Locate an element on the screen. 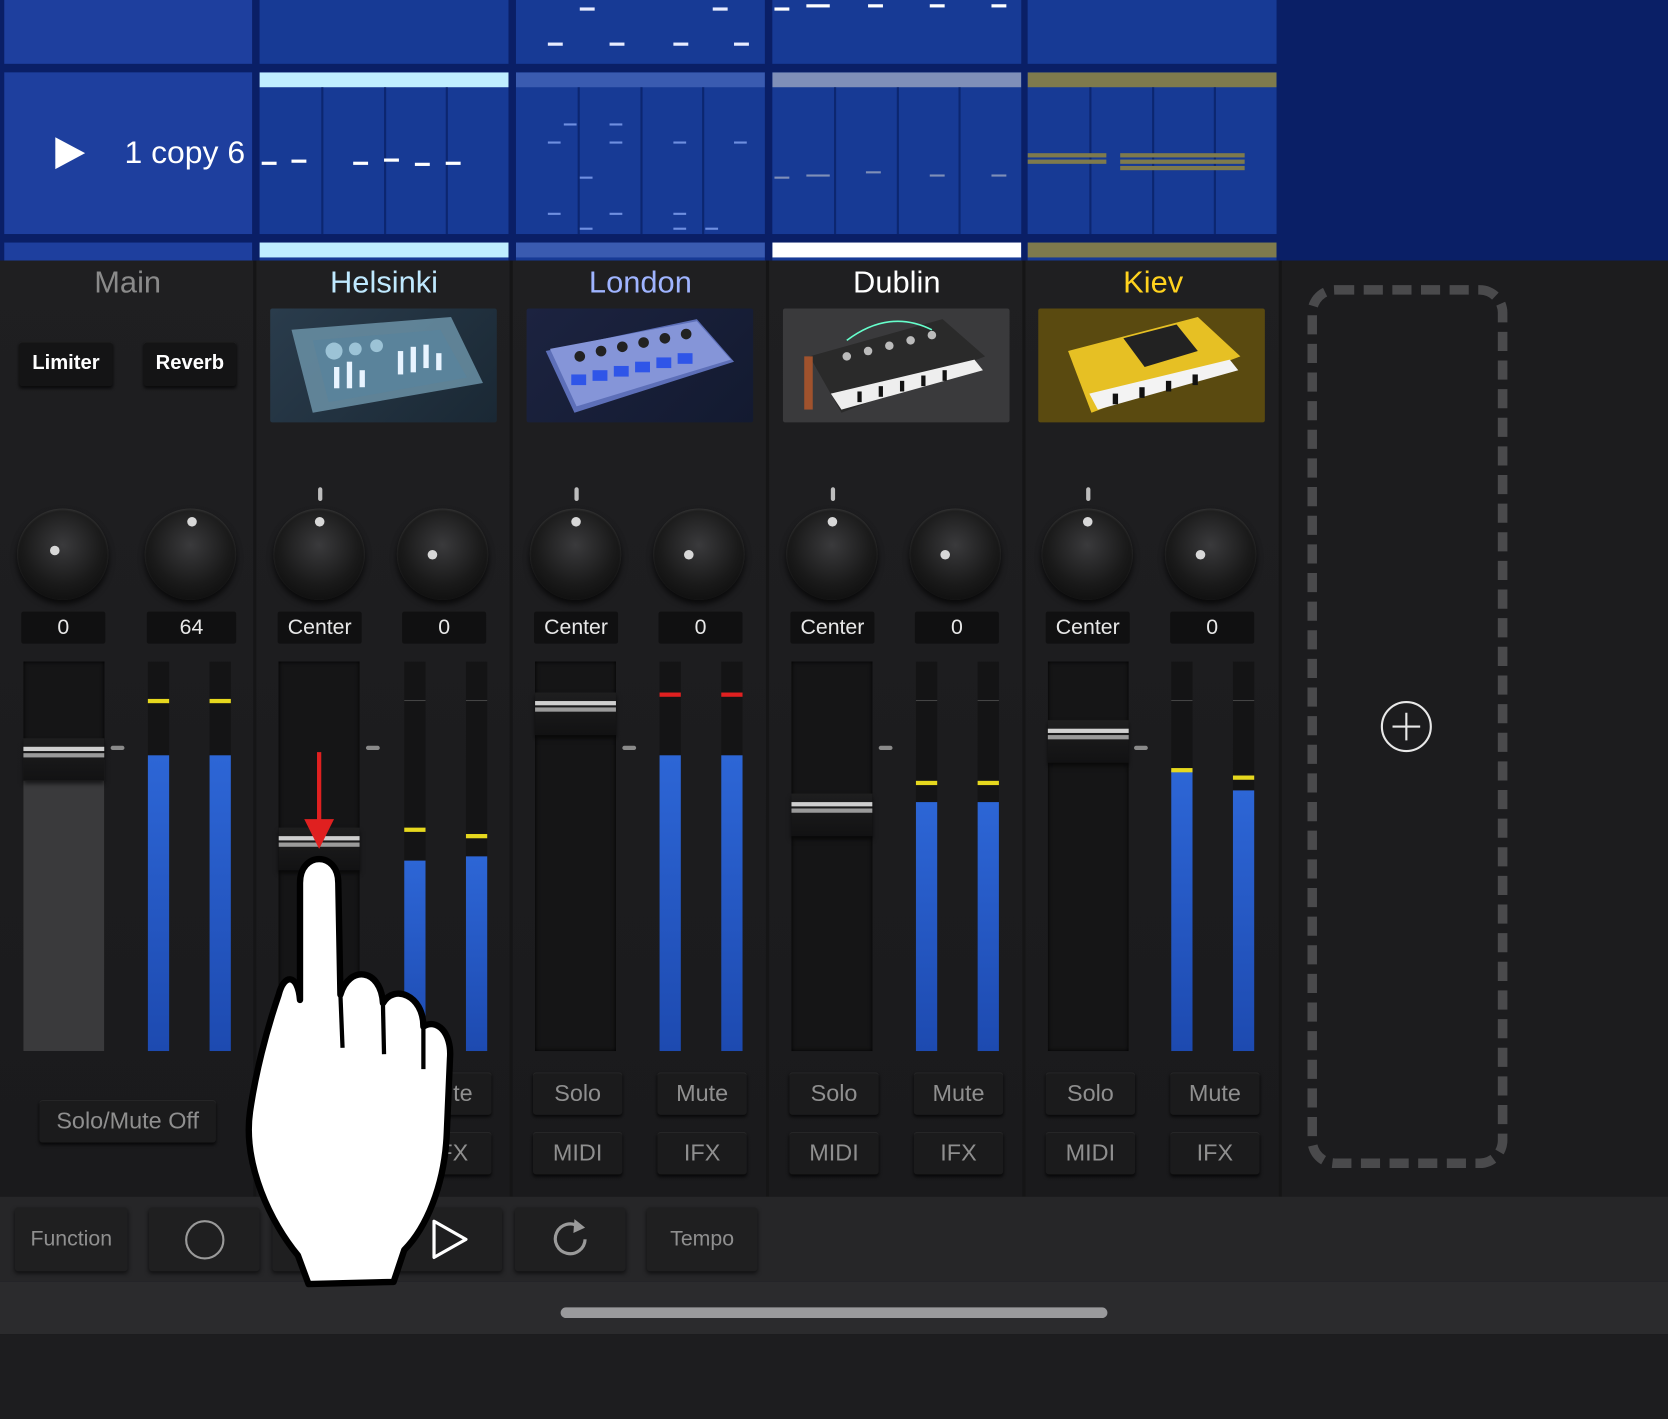 Image resolution: width=1668 pixels, height=1419 pixels. kiev-mute-button: Mute is located at coordinates (1215, 1093).